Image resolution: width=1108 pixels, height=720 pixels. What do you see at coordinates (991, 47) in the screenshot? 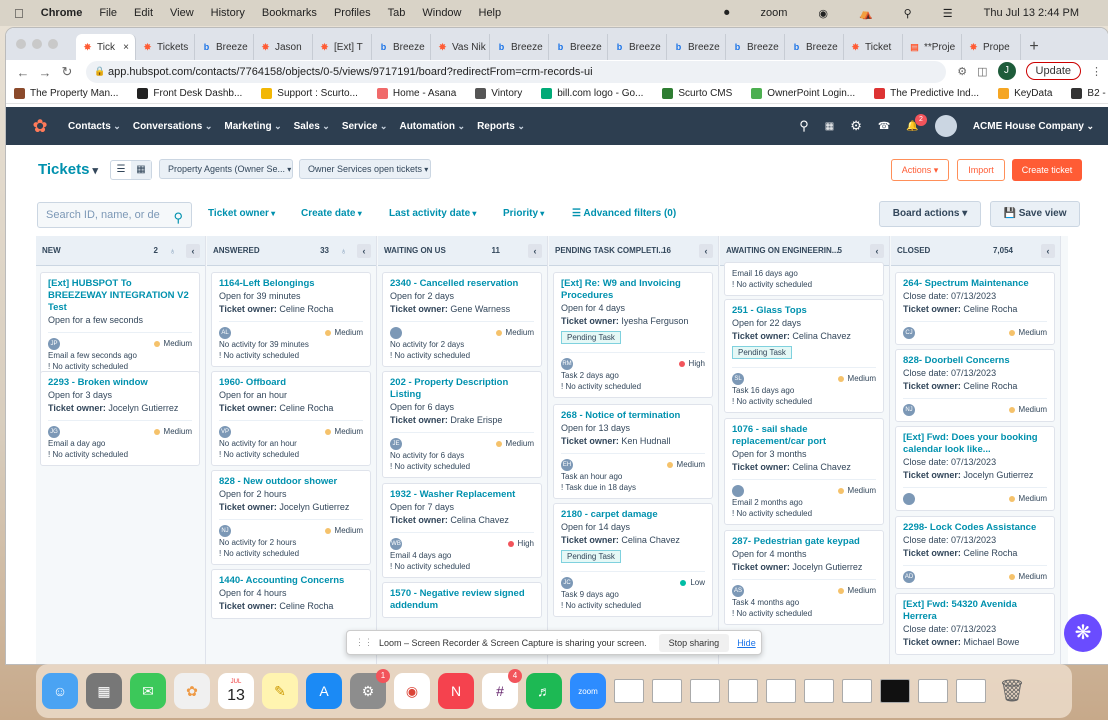
I see `browser-tab: ✸ Prope` at bounding box center [991, 47].